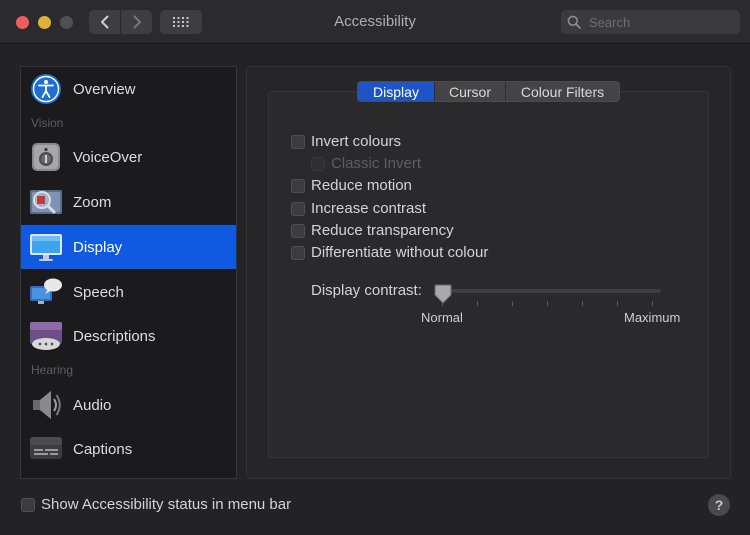 This screenshot has width=750, height=535. Describe the element at coordinates (166, 504) in the screenshot. I see `show-status-label: Show Accessibility status in menu bar` at that location.